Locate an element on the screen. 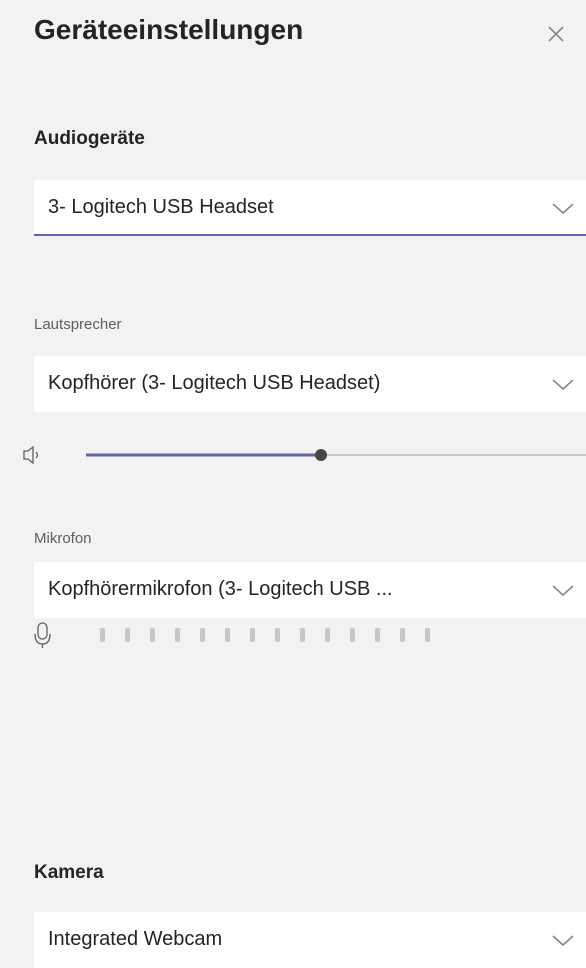 The height and width of the screenshot is (968, 586). speaker-dropdown: Kopfhörer (3- Logitech USB Headset) is located at coordinates (310, 384).